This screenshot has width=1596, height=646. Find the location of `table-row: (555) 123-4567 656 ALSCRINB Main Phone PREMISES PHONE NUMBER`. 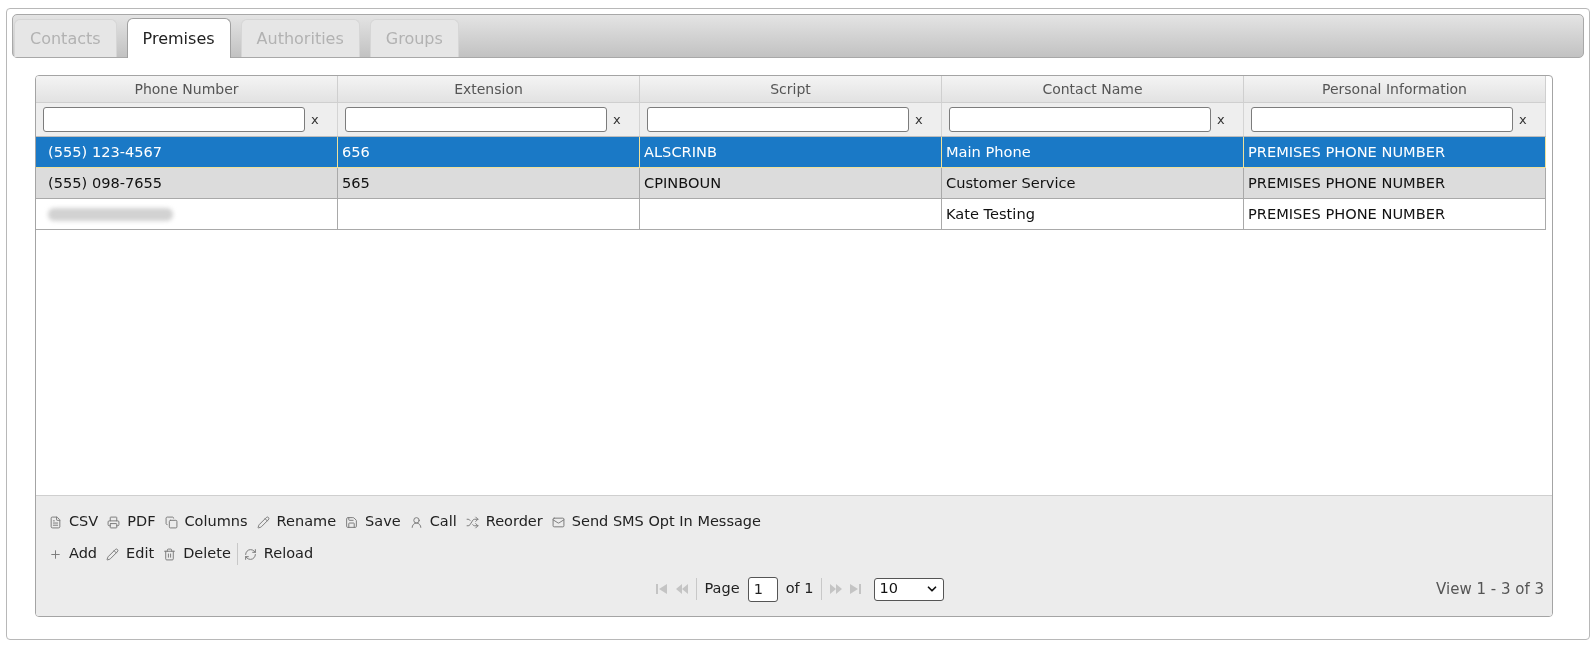

table-row: (555) 123-4567 656 ALSCRINB Main Phone PREMISES PHONE NUMBER is located at coordinates (791, 152).